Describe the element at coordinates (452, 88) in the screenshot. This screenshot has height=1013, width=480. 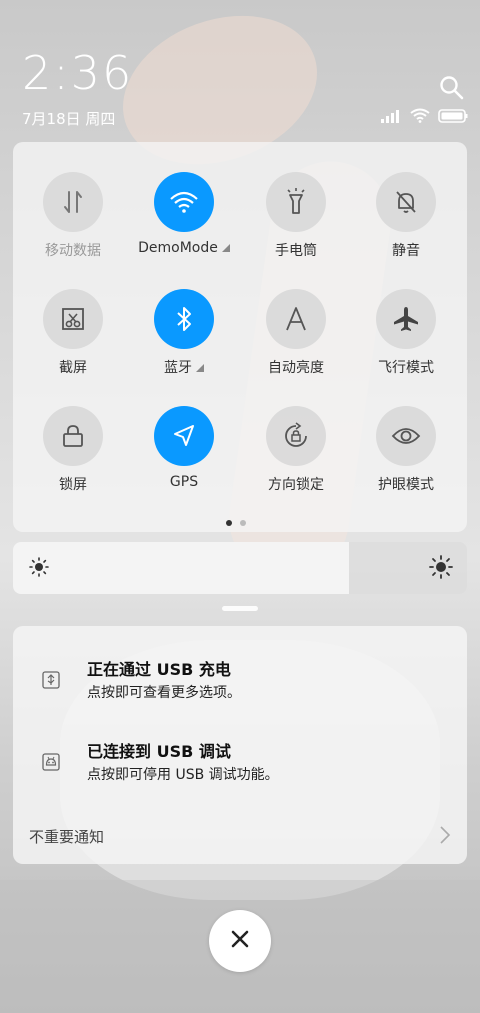
I see `search-icon` at that location.